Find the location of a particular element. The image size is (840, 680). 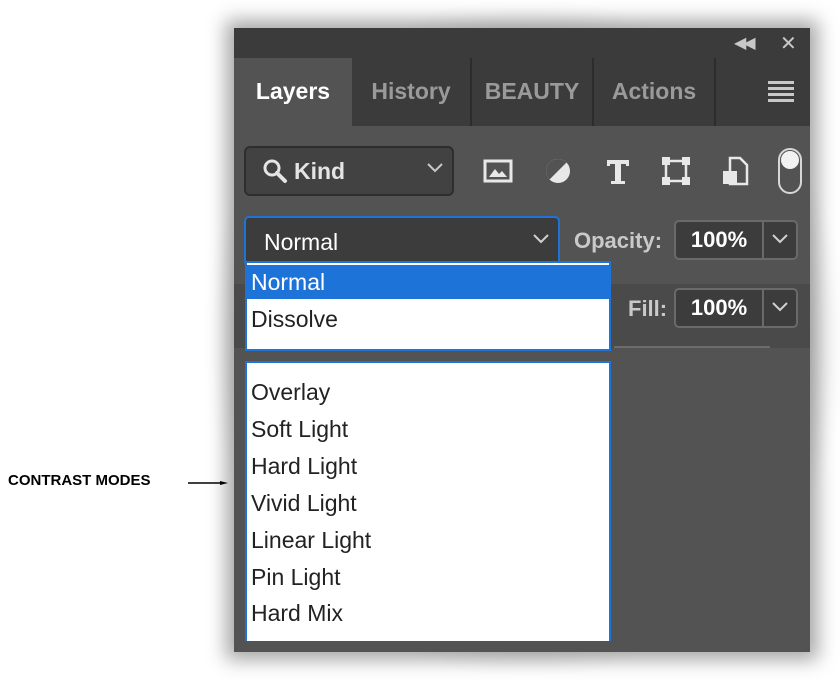

opacity-input: 100% is located at coordinates (719, 240).